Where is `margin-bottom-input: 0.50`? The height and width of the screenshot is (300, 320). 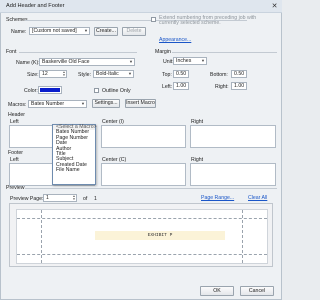 margin-bottom-input: 0.50 is located at coordinates (239, 74).